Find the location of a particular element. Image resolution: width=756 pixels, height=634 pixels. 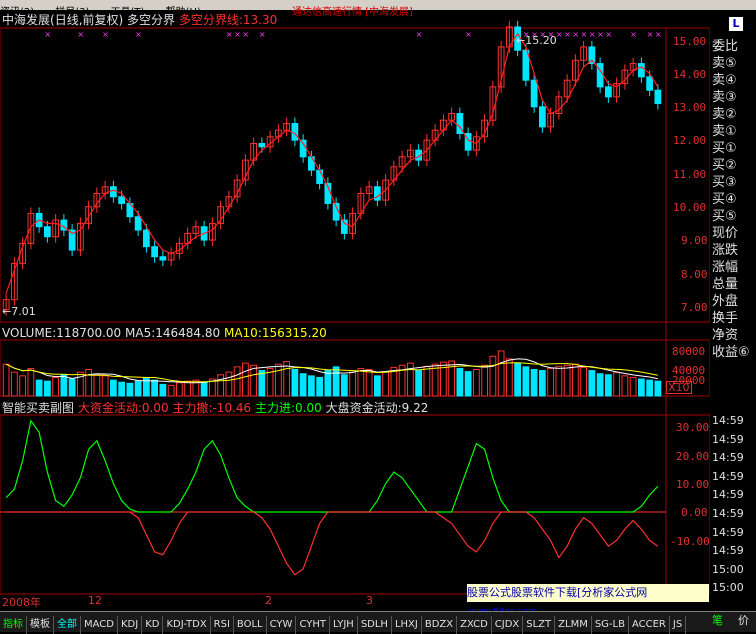

price-tick-8: 8.00 is located at coordinates (694, 274).